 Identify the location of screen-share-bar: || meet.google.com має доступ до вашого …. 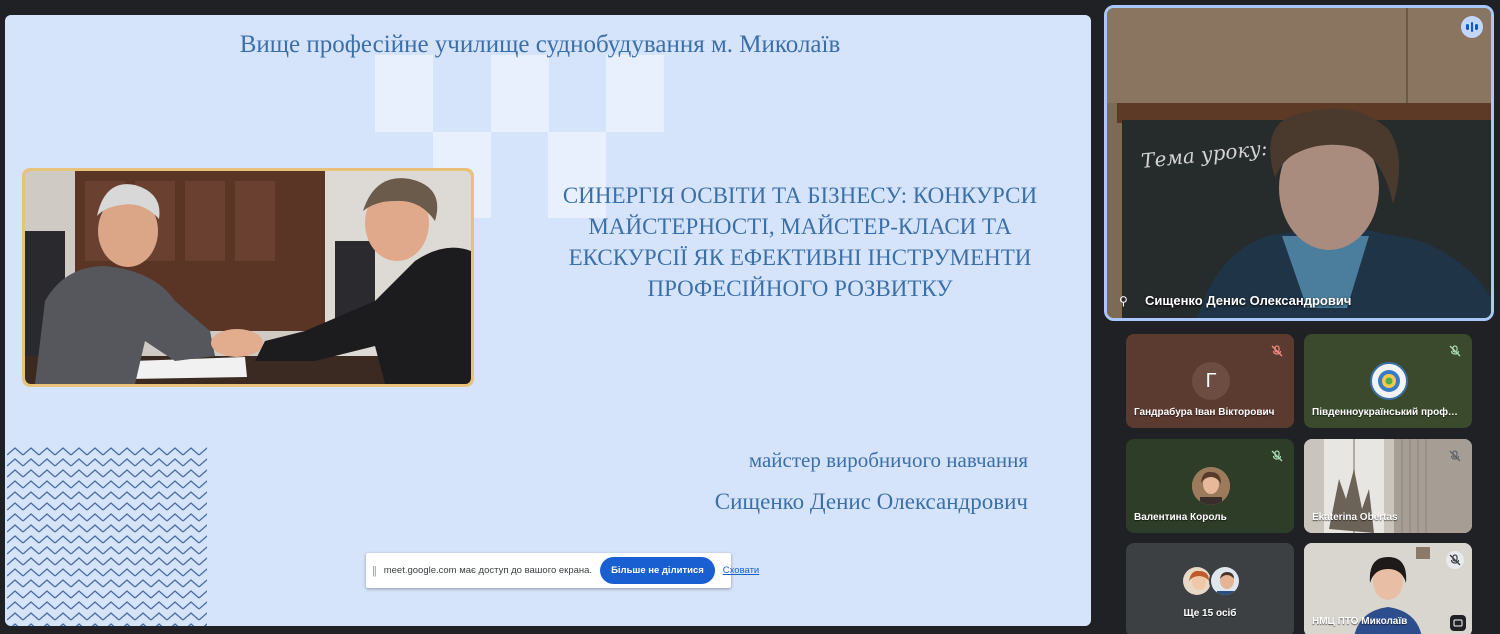
(562, 570).